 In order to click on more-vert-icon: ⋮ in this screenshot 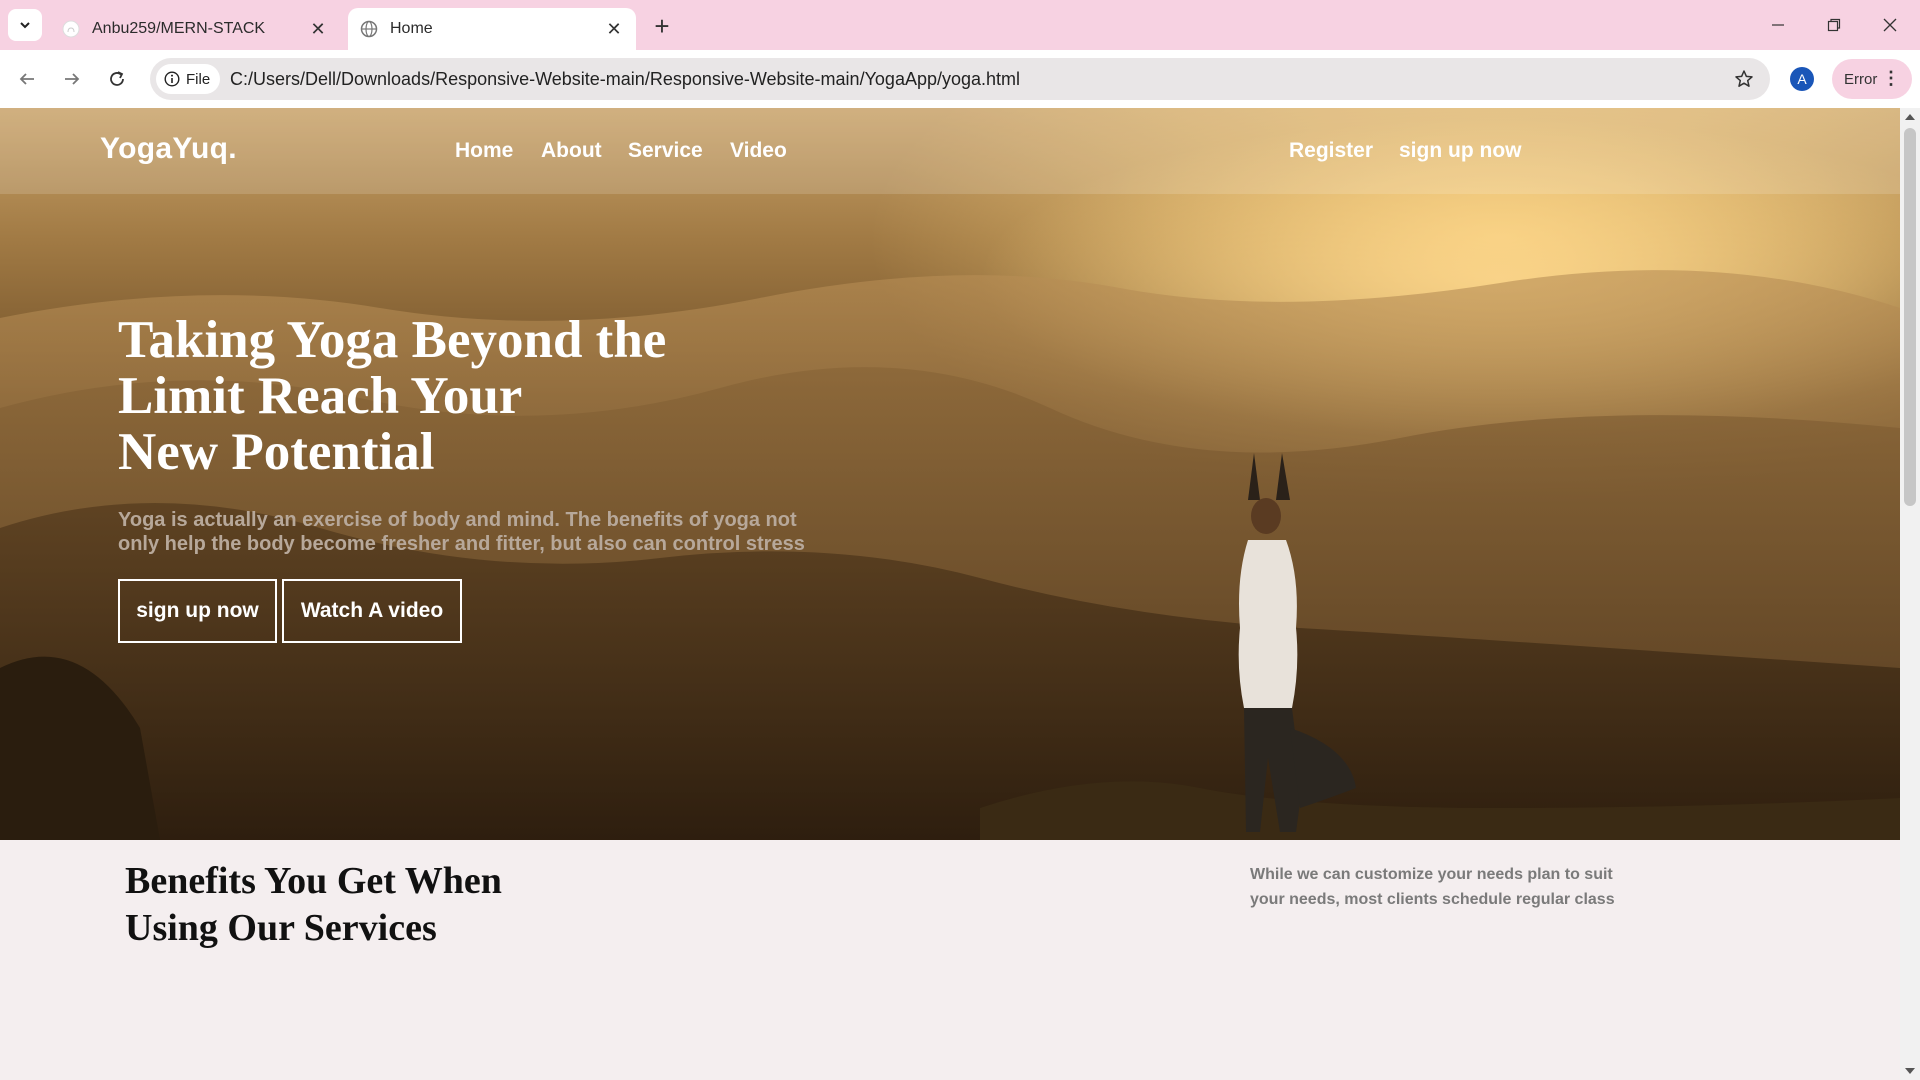, I will do `click(1891, 78)`.